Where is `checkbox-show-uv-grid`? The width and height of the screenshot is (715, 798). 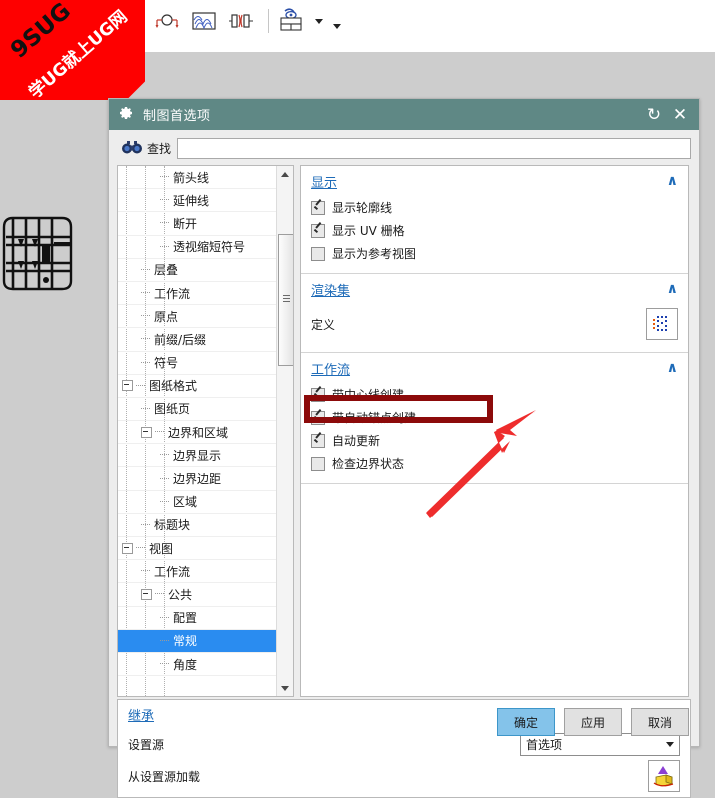
checkbox-show-uv-grid is located at coordinates (318, 230).